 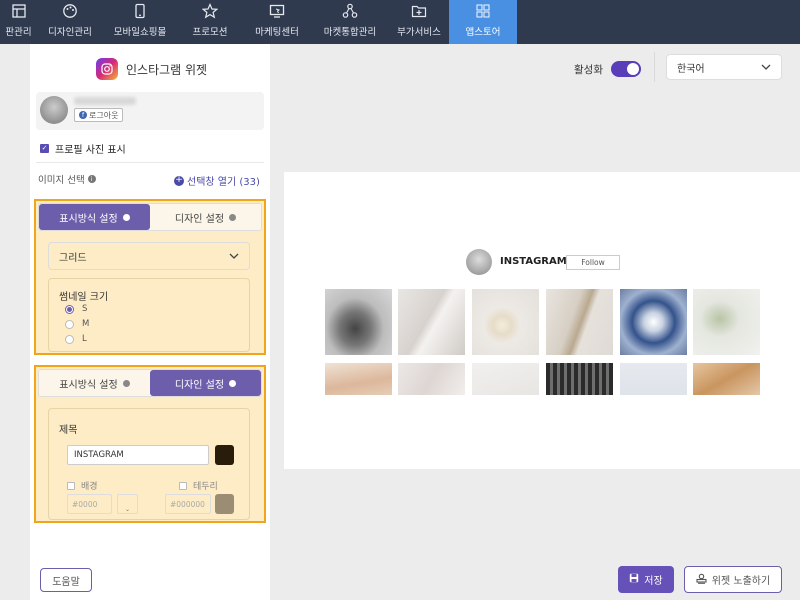 I want to click on layout-select: 그리드, so click(x=149, y=256).